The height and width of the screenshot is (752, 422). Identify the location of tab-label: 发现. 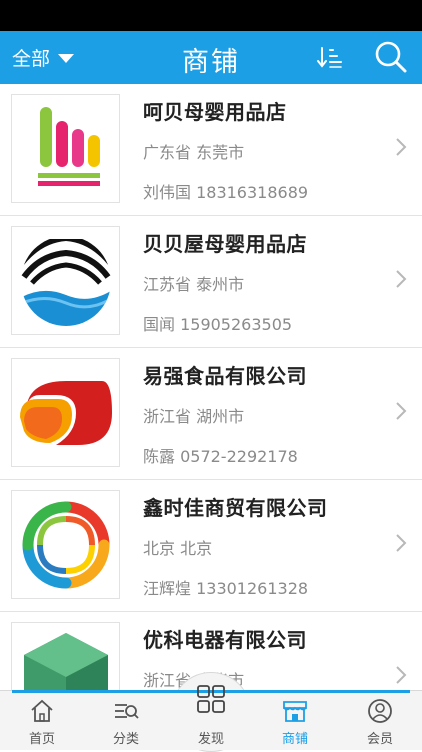
(210, 739).